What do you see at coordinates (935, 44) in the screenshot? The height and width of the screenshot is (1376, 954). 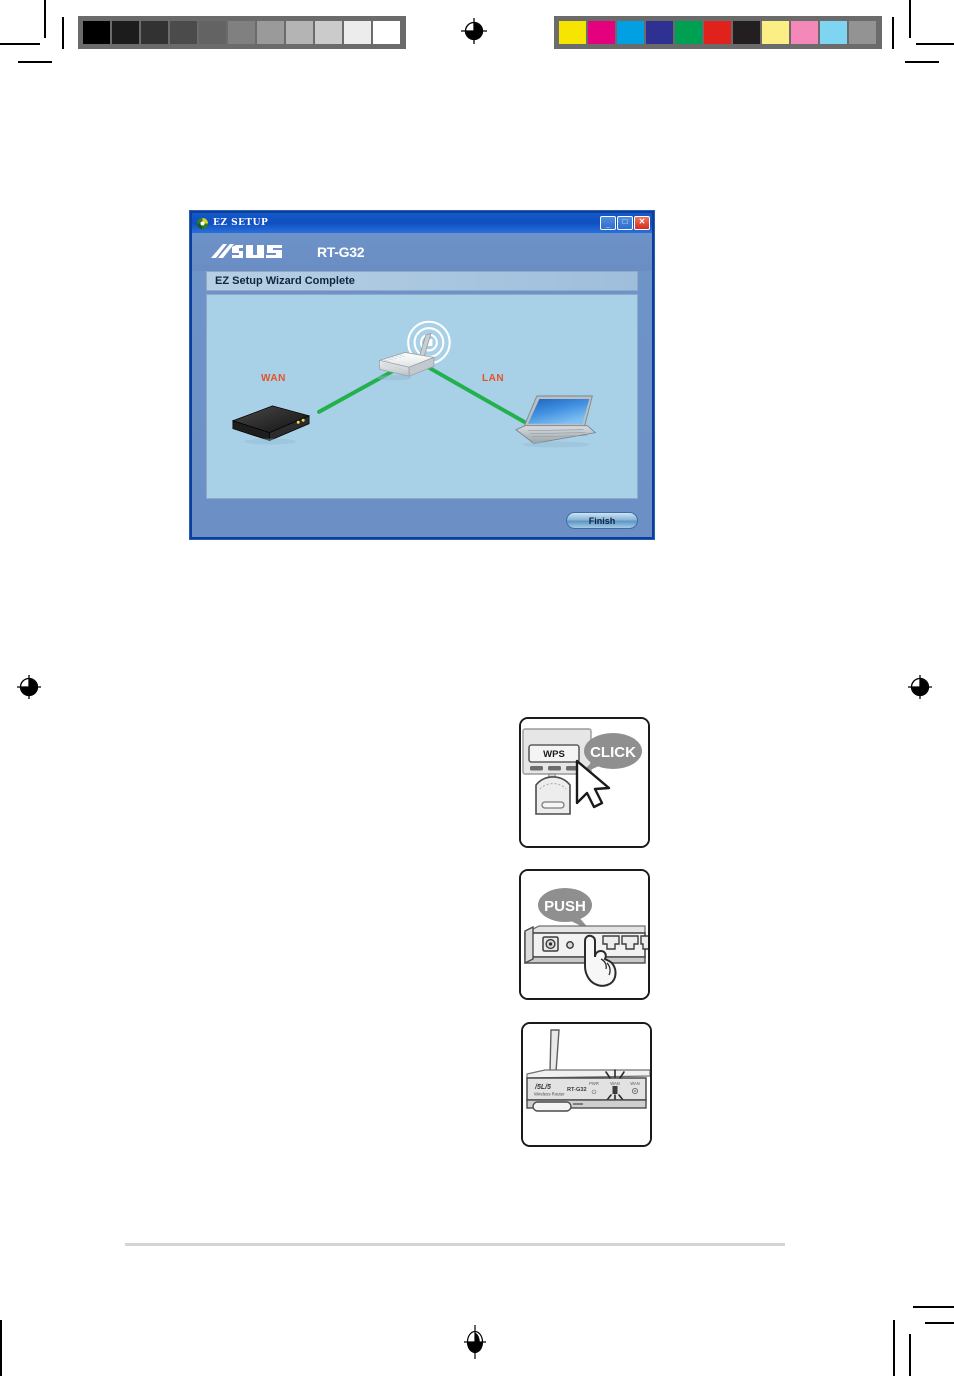 I see `crop-mark-top-right-horizontal` at bounding box center [935, 44].